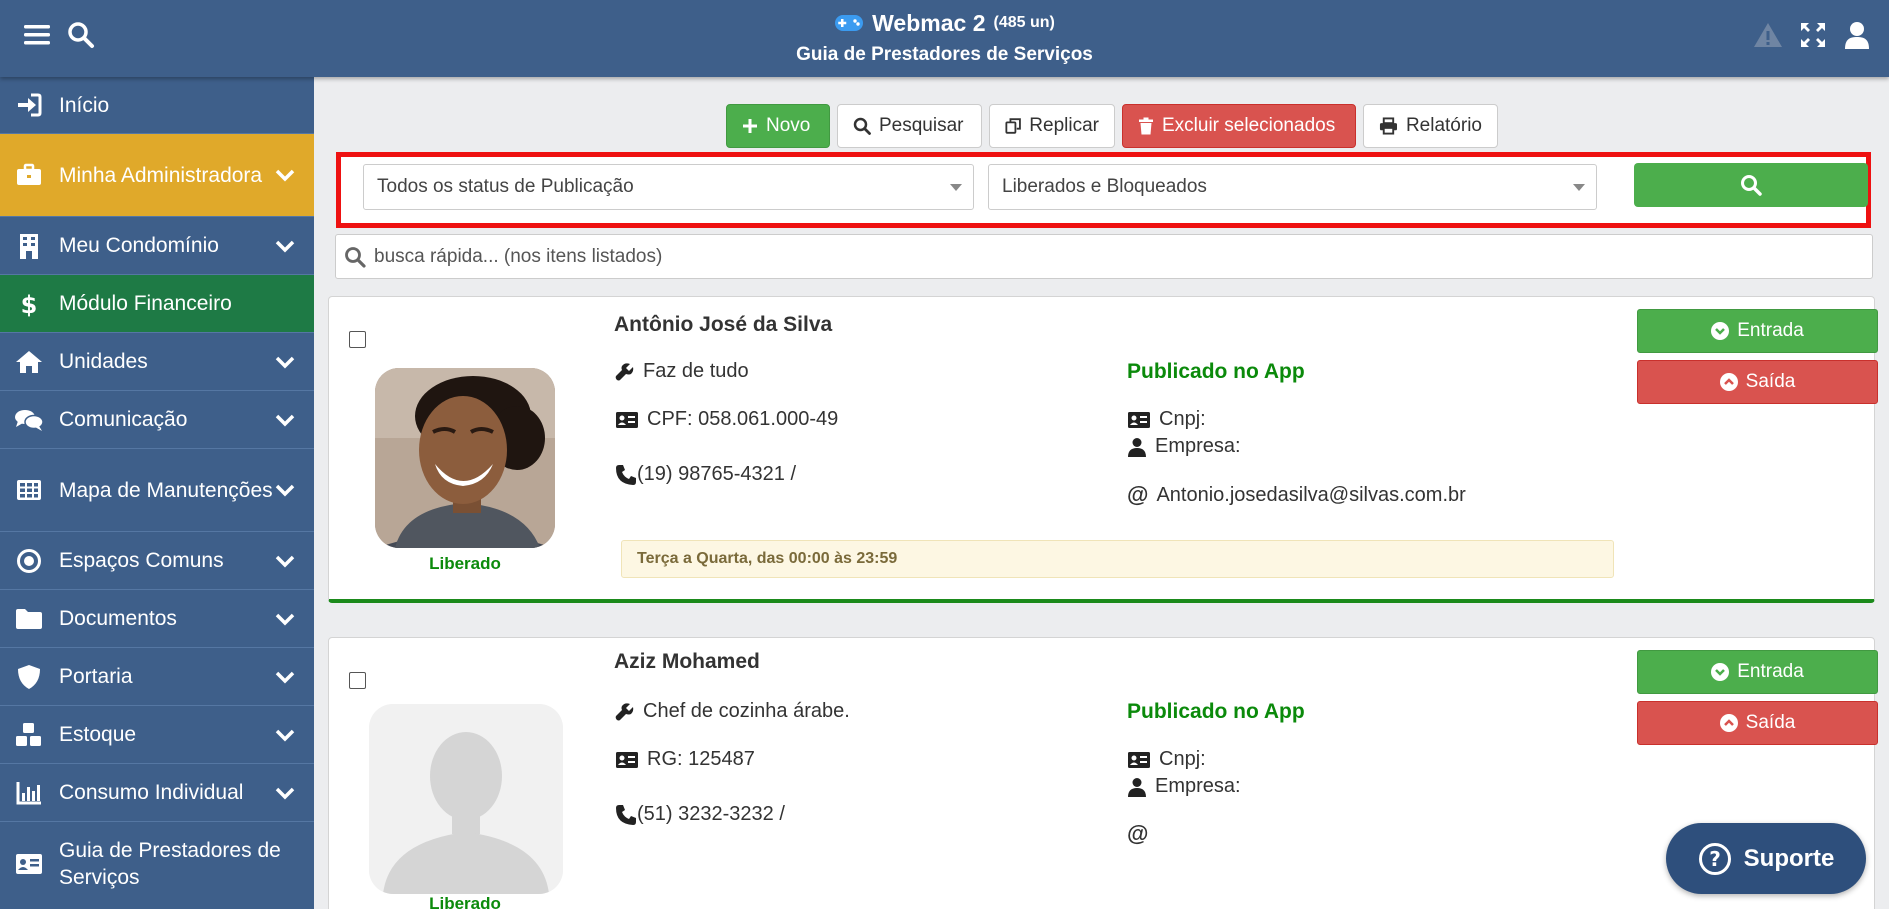 The image size is (1889, 909). What do you see at coordinates (1388, 126) in the screenshot?
I see `print-icon` at bounding box center [1388, 126].